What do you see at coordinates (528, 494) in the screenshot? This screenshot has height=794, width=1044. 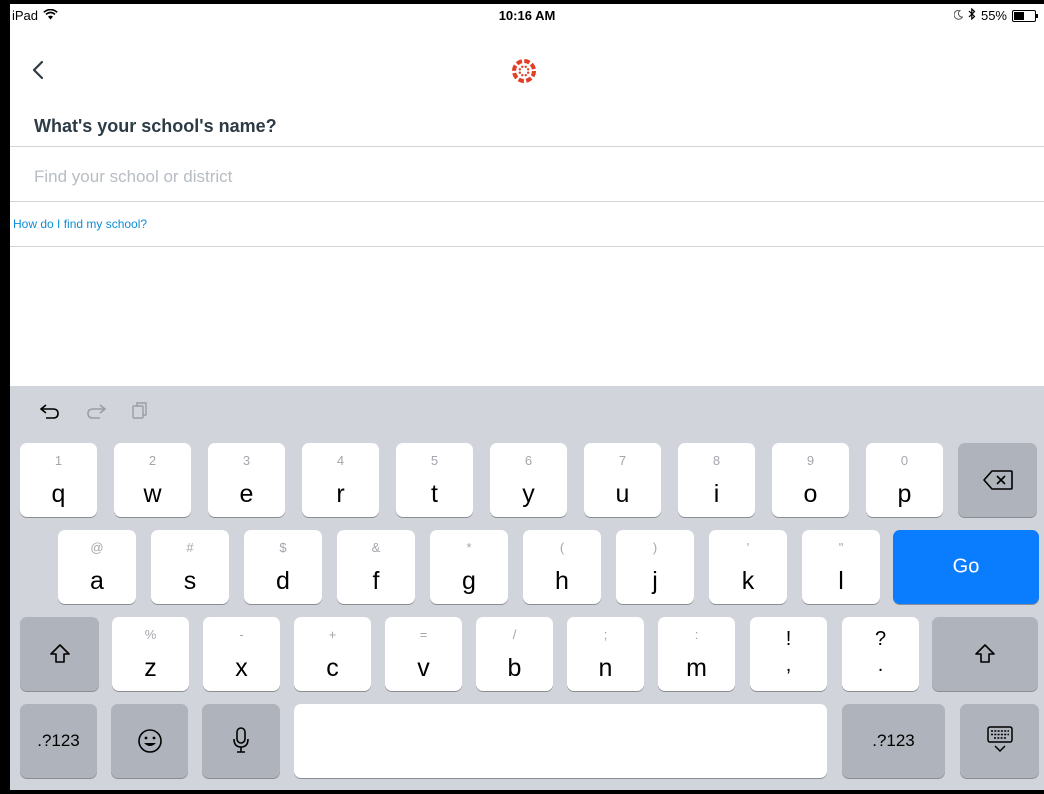 I see `key-primary-label: y` at bounding box center [528, 494].